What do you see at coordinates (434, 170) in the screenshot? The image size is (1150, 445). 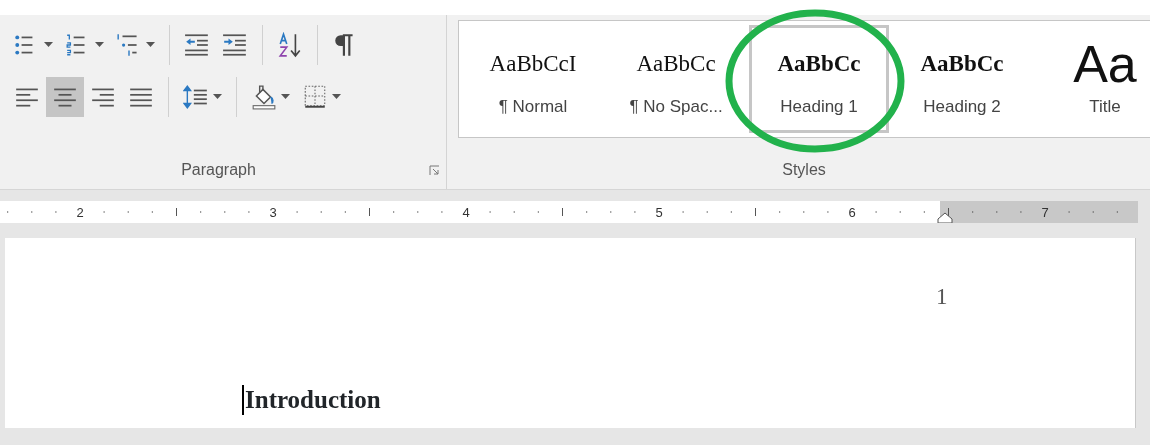 I see `dialog-launcher-icon` at bounding box center [434, 170].